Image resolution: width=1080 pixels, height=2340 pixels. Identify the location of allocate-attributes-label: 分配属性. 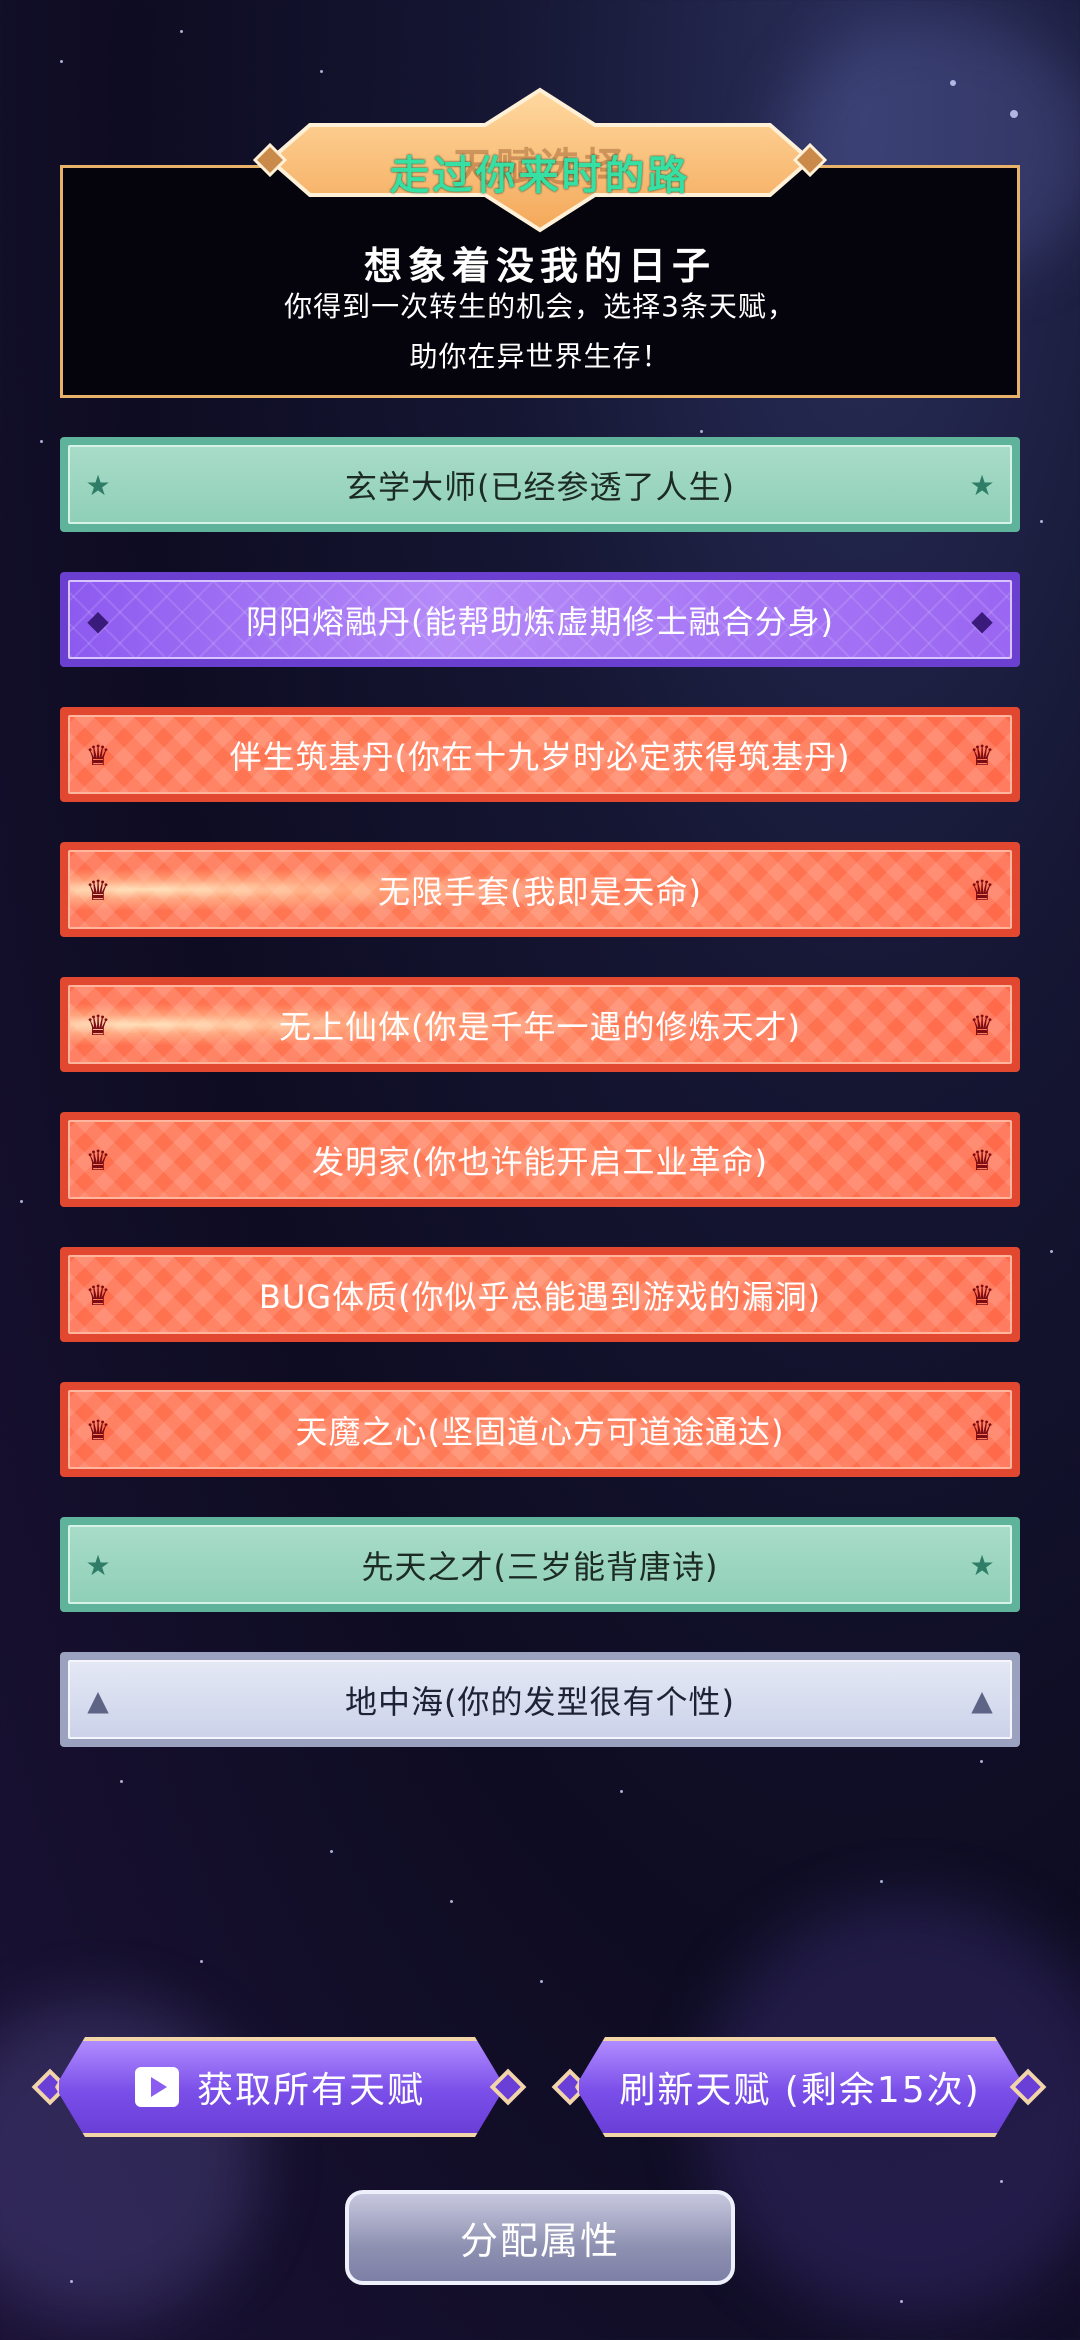
(539, 2241).